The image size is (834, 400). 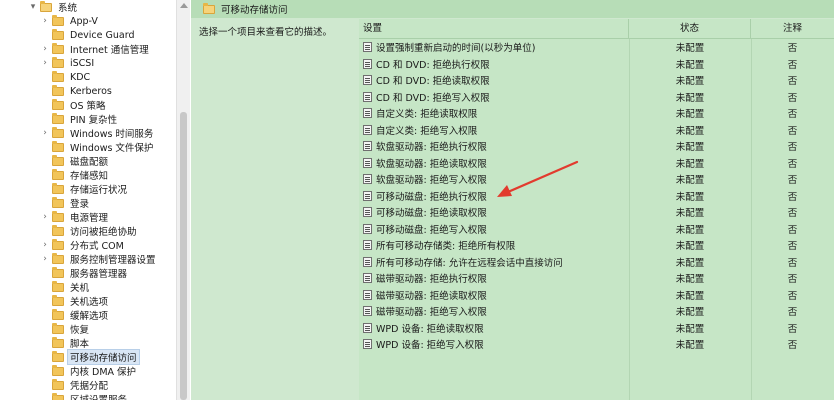 What do you see at coordinates (88, 357) in the screenshot?
I see `tree-item: 可移动存储访问` at bounding box center [88, 357].